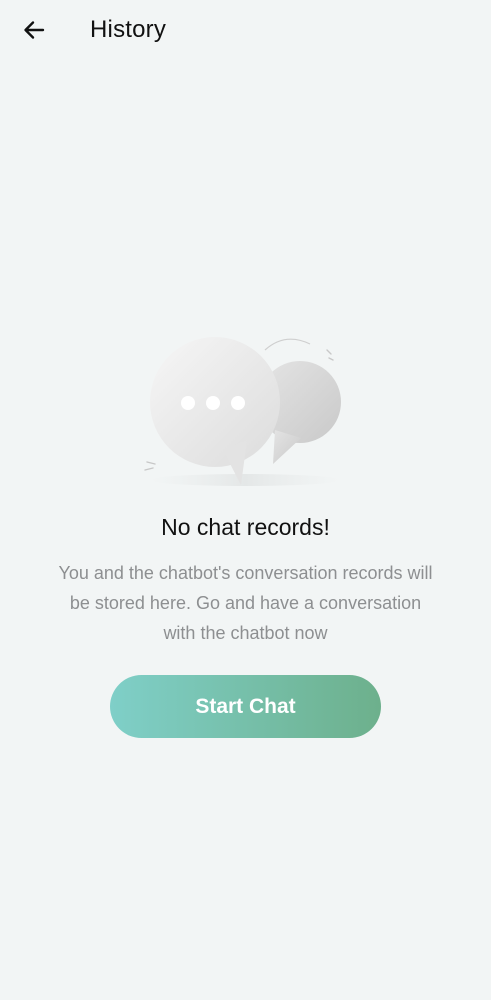 The width and height of the screenshot is (491, 1000). Describe the element at coordinates (242, 411) in the screenshot. I see `chat-bubbles-icon` at that location.